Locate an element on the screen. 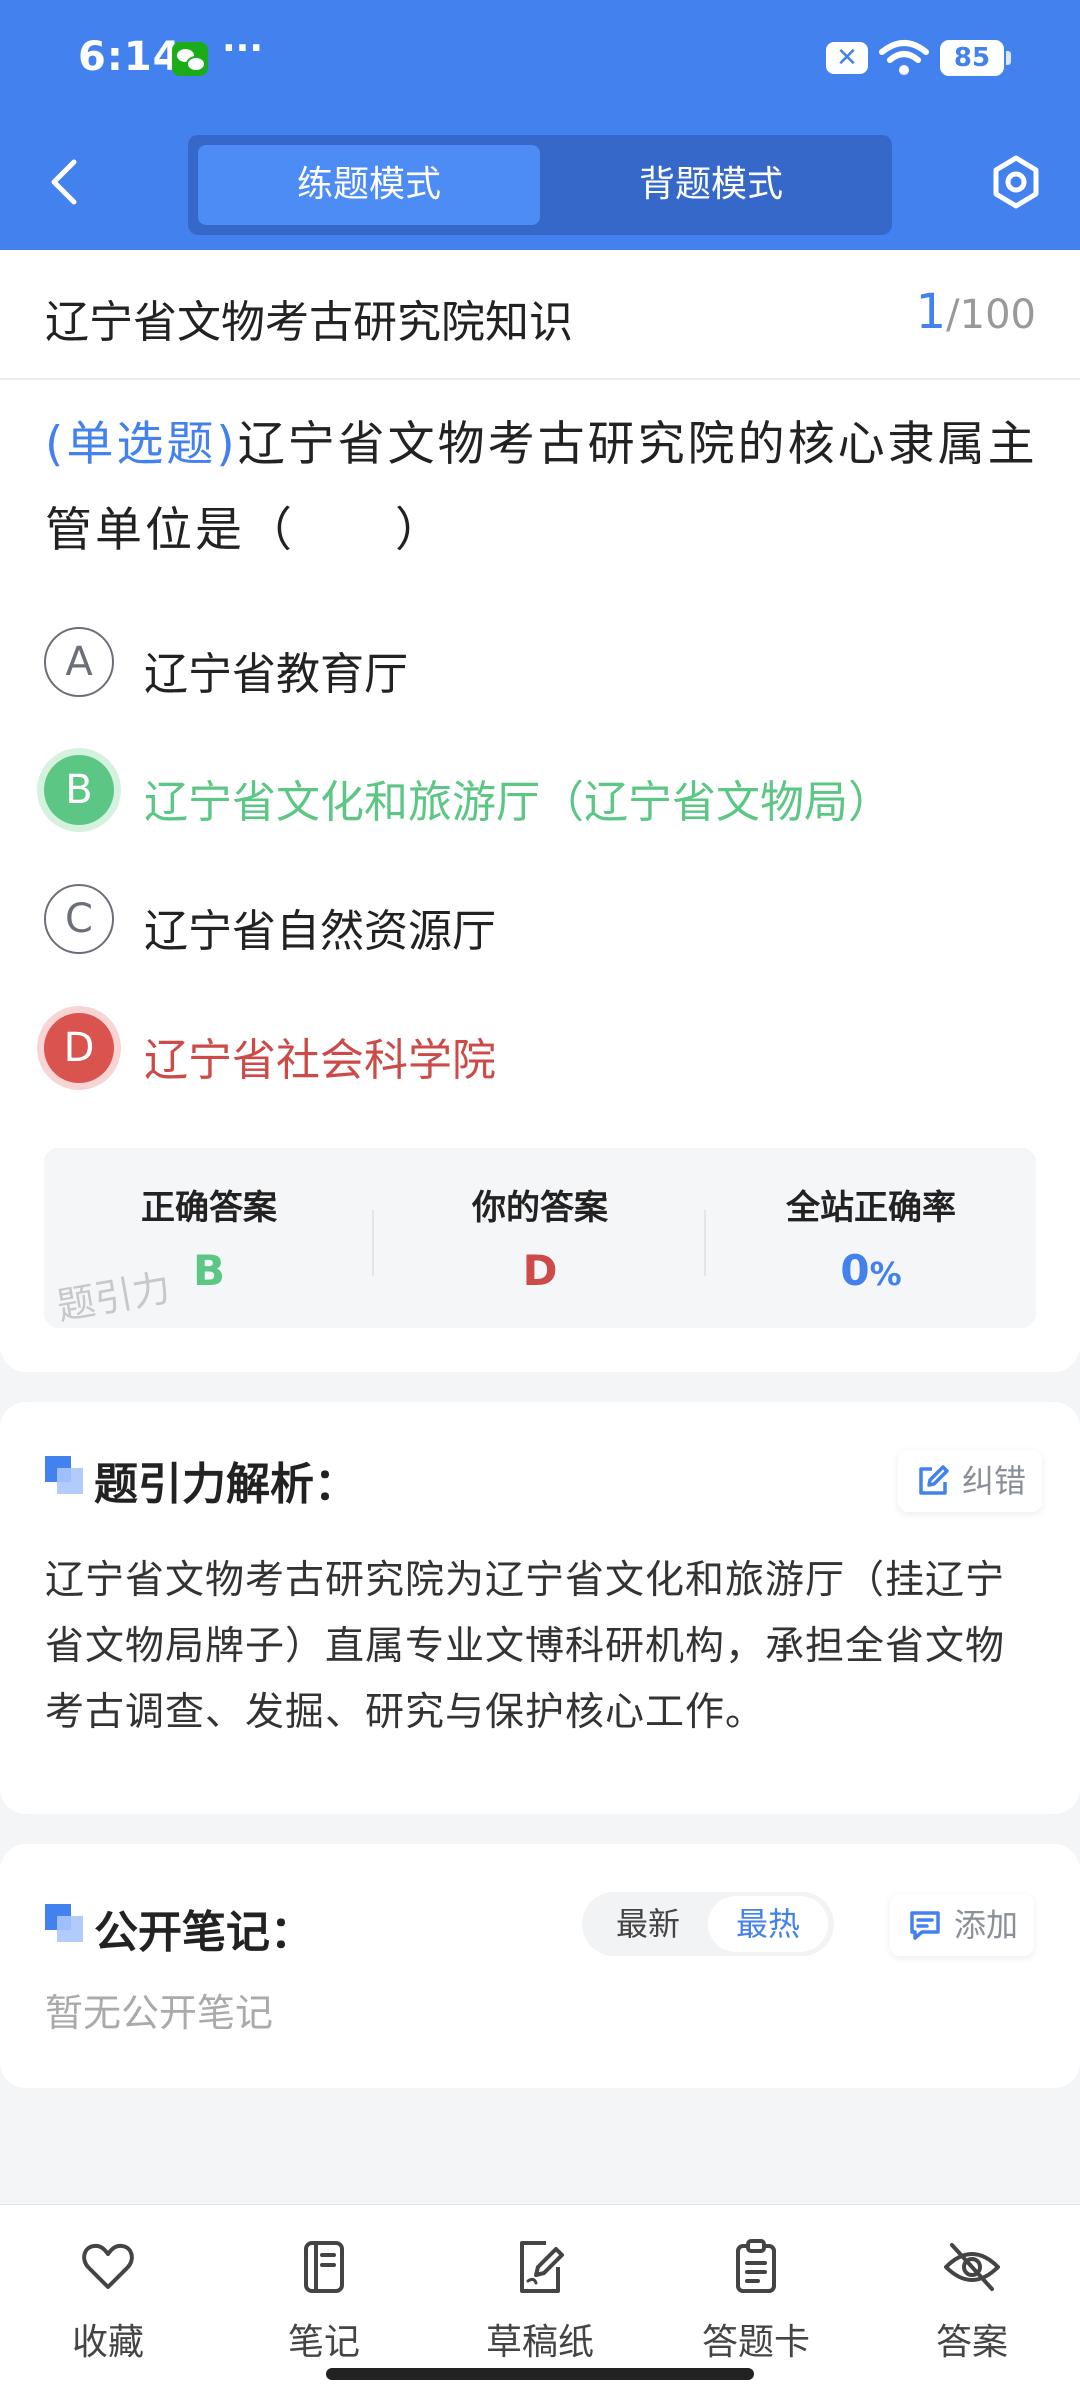 This screenshot has height=2400, width=1080. divider is located at coordinates (373, 1243).